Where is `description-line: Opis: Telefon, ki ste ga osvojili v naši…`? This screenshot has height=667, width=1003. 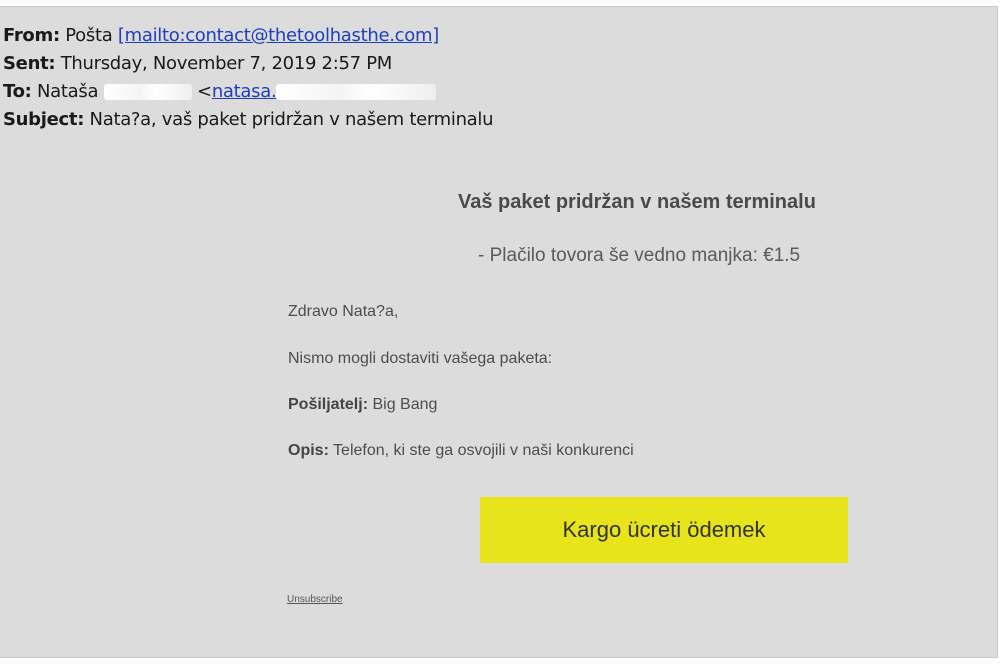
description-line: Opis: Telefon, ki ste ga osvojili v naši… is located at coordinates (461, 451).